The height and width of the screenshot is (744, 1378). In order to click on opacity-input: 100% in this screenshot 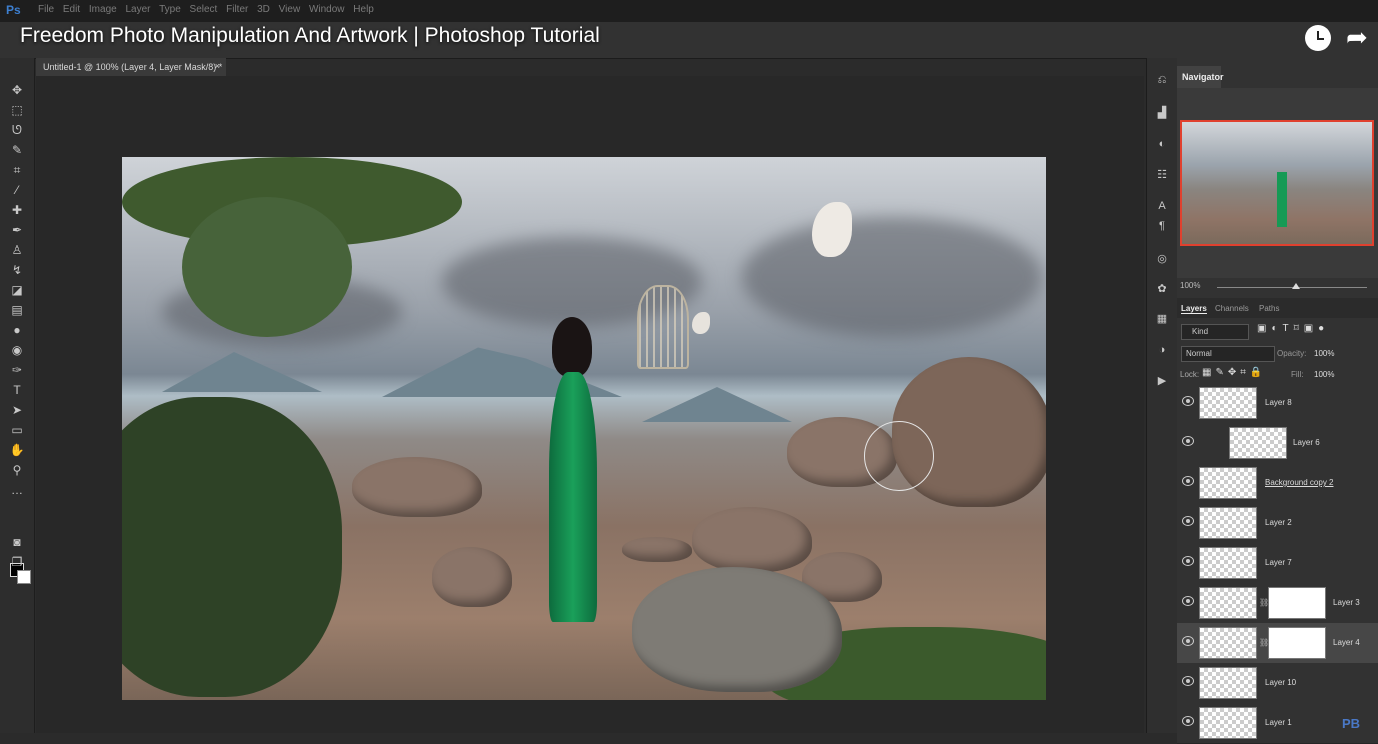, I will do `click(1324, 353)`.